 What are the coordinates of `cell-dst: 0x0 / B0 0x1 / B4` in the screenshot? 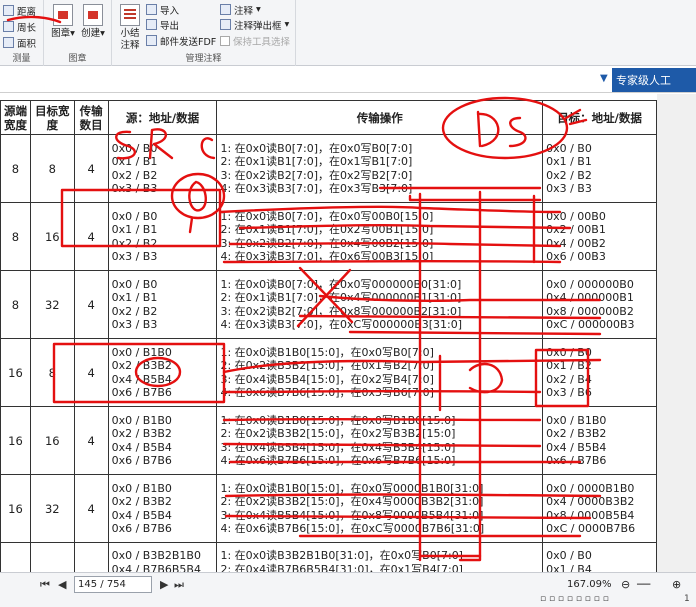 It's located at (599, 557).